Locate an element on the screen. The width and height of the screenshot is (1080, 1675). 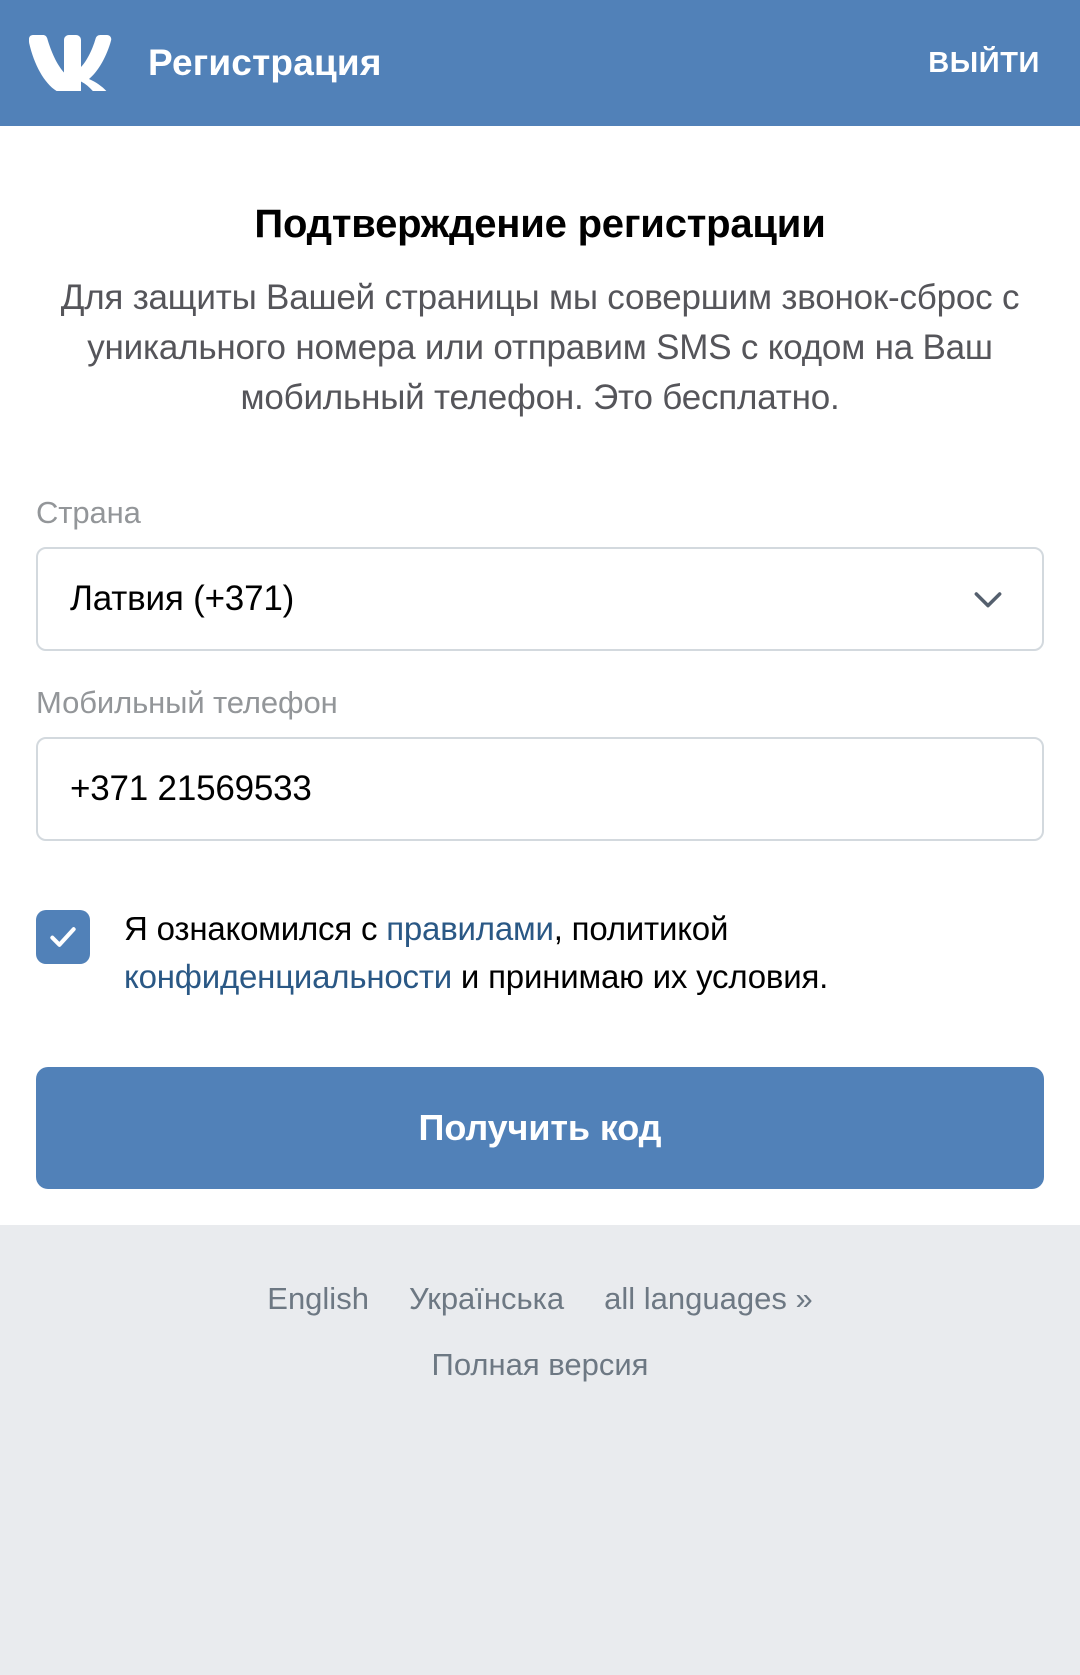
phone-input-wrapper: +371 21569533 is located at coordinates (540, 789).